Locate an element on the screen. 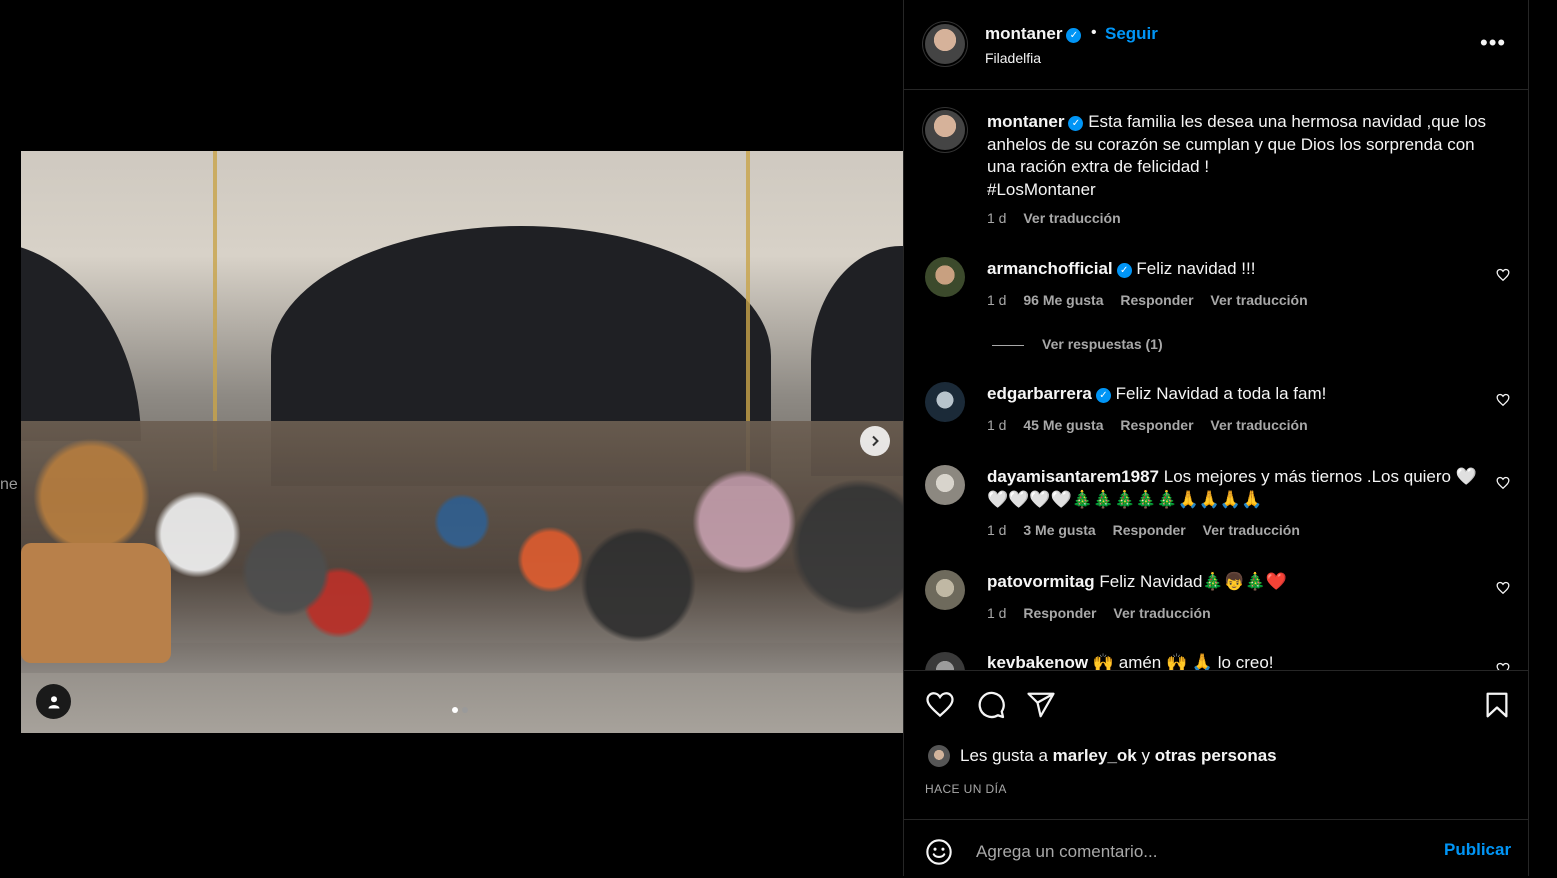  caption-hashtag: #LosMontaner is located at coordinates (1041, 189).